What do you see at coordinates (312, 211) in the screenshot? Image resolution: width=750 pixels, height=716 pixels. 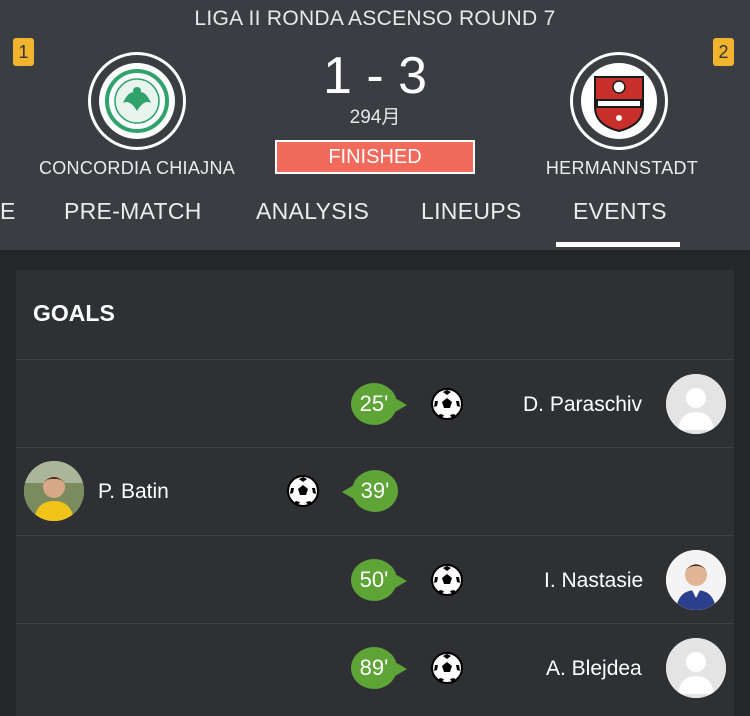 I see `tab-analysis: ANALYSIS` at bounding box center [312, 211].